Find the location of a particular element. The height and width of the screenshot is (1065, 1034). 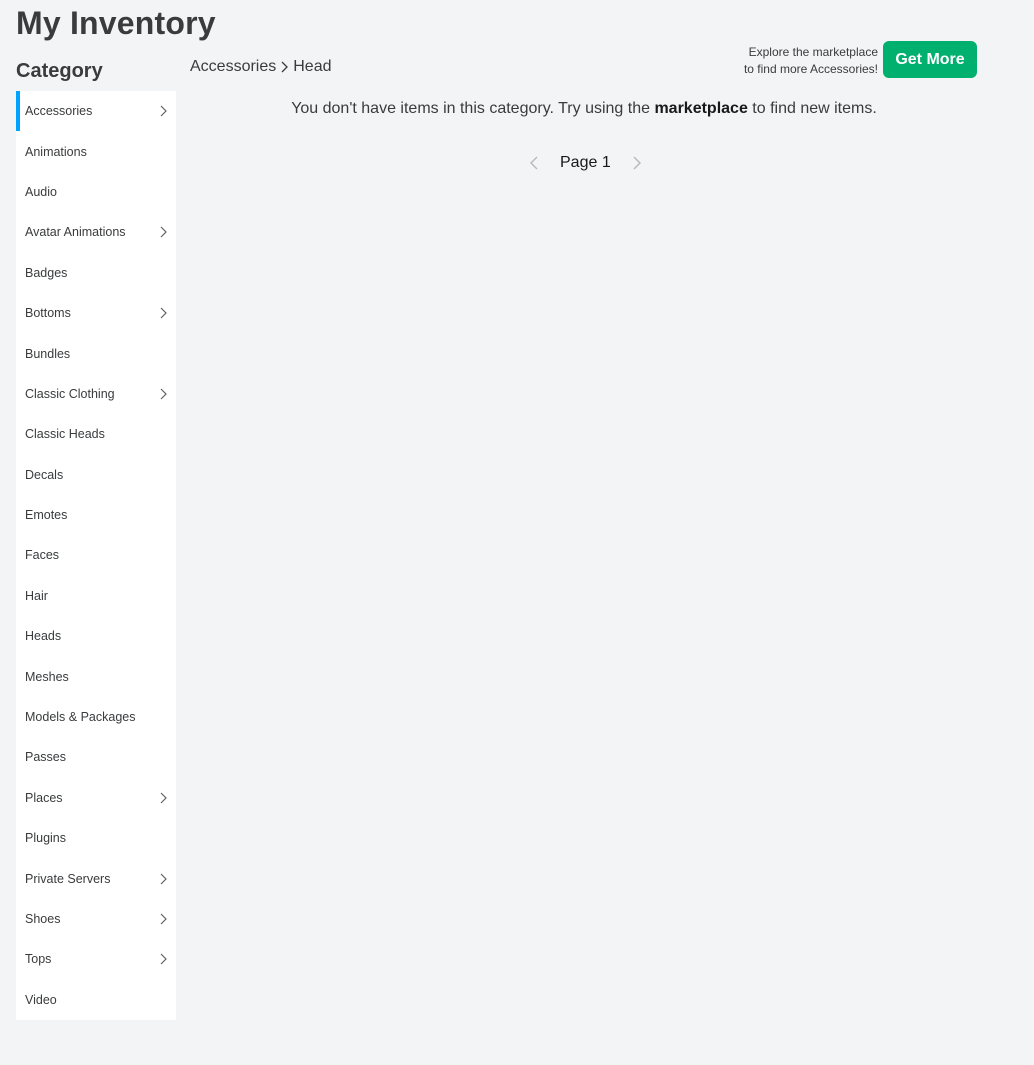

sidebar-item-bundles: Bundles is located at coordinates (96, 353).